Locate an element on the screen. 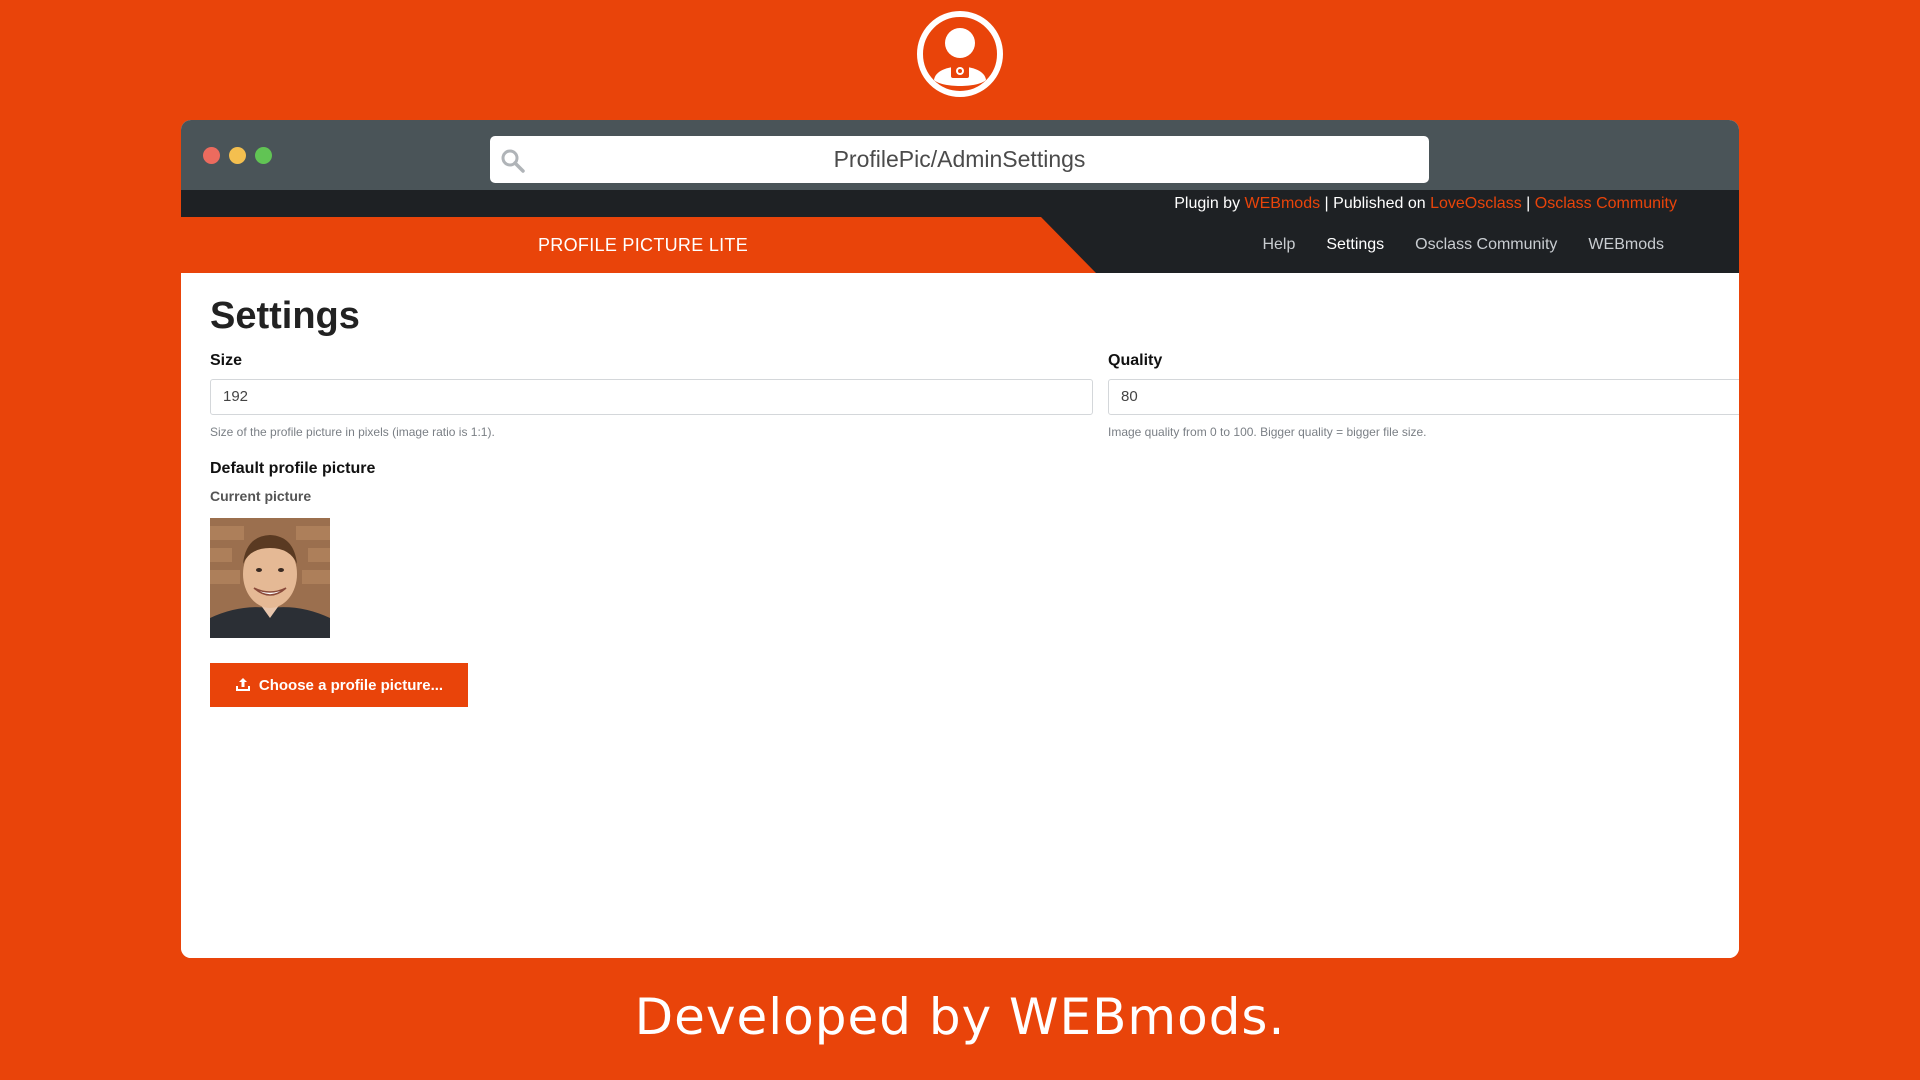 Image resolution: width=1920 pixels, height=1080 pixels. quality-label: Quality is located at coordinates (1135, 360).